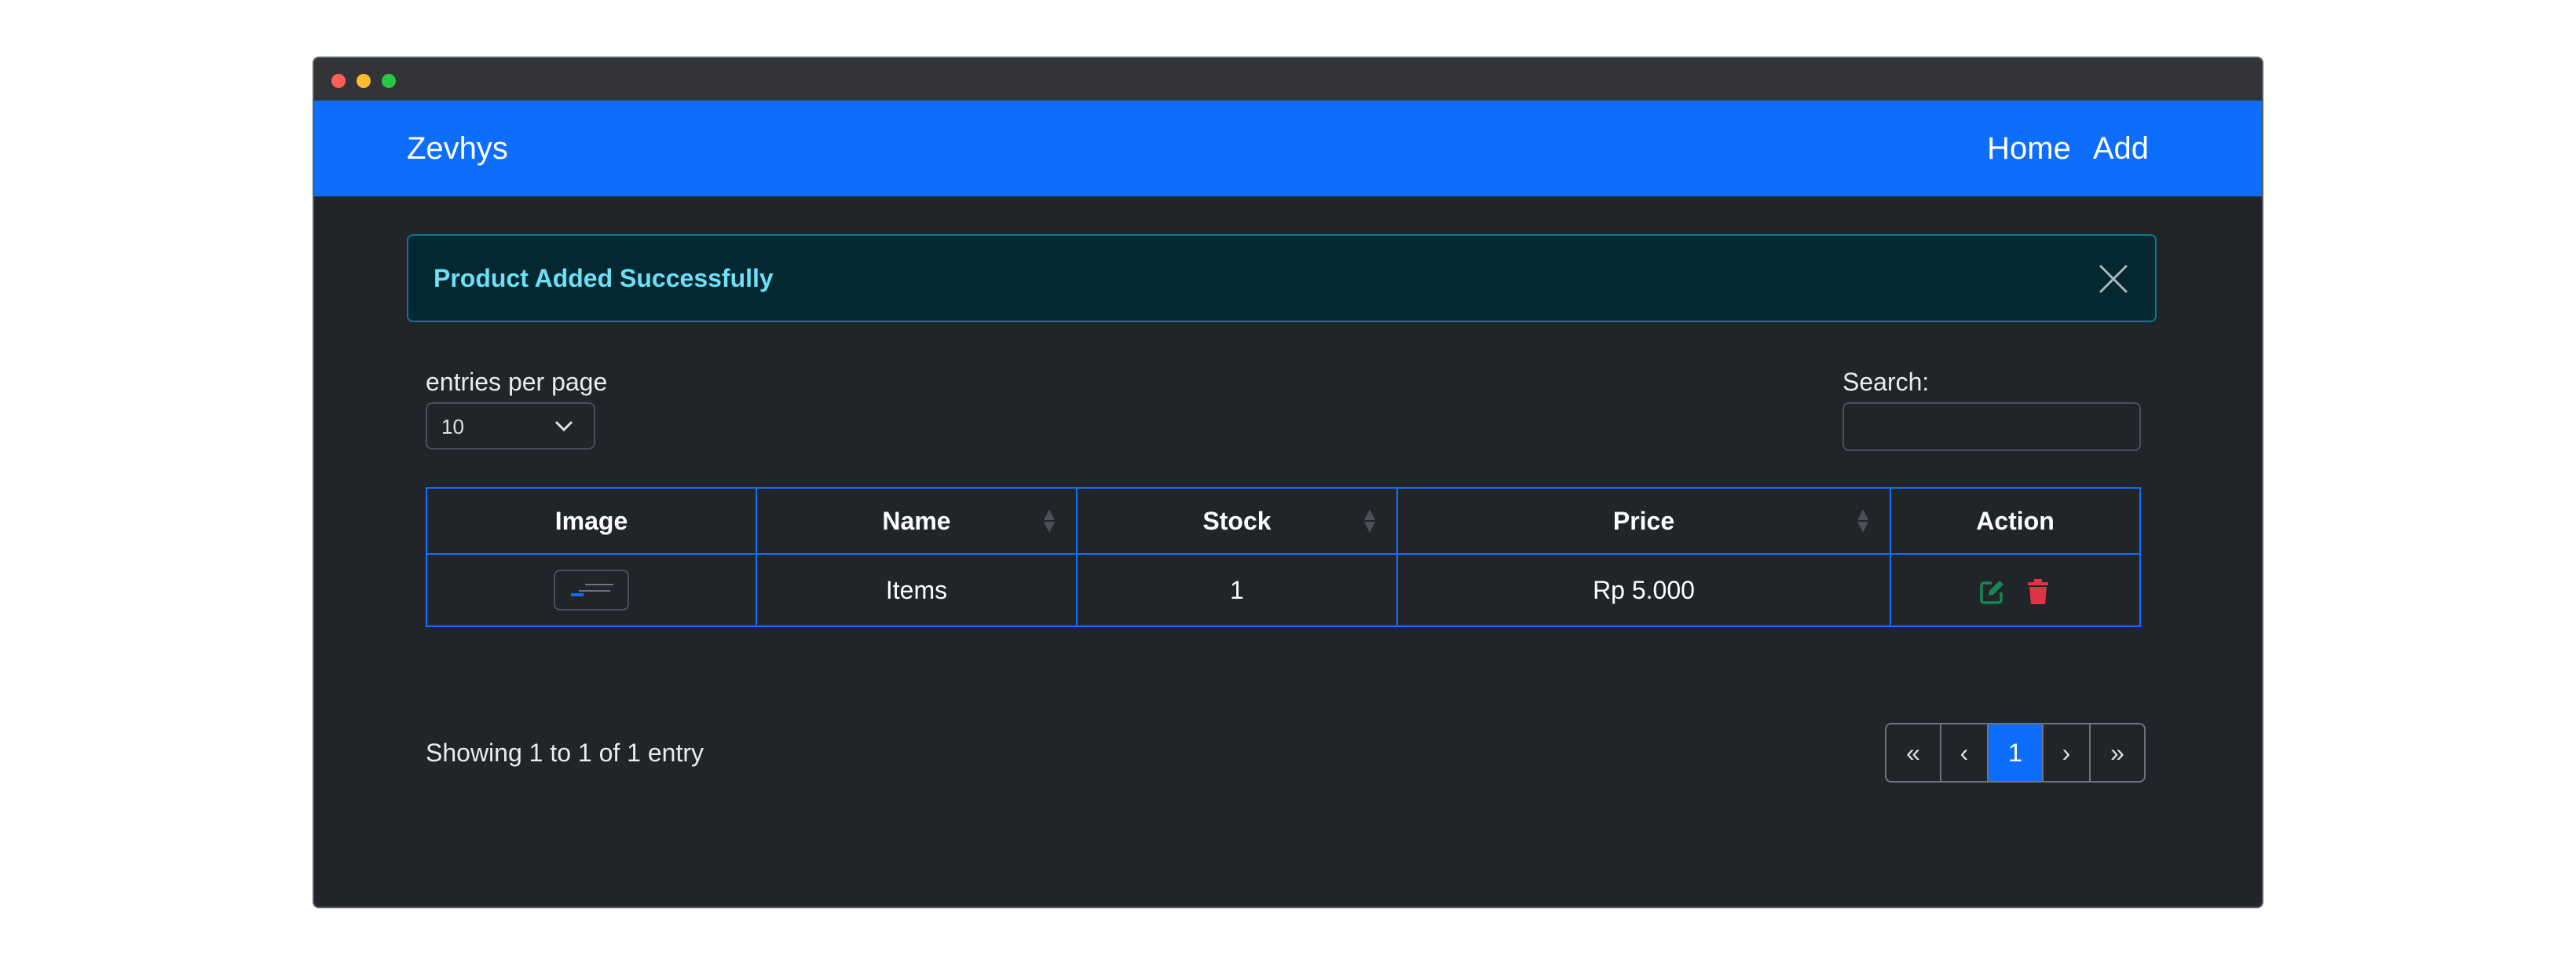 The height and width of the screenshot is (968, 2576). Describe the element at coordinates (1644, 521) in the screenshot. I see `column-header-price: Price` at that location.